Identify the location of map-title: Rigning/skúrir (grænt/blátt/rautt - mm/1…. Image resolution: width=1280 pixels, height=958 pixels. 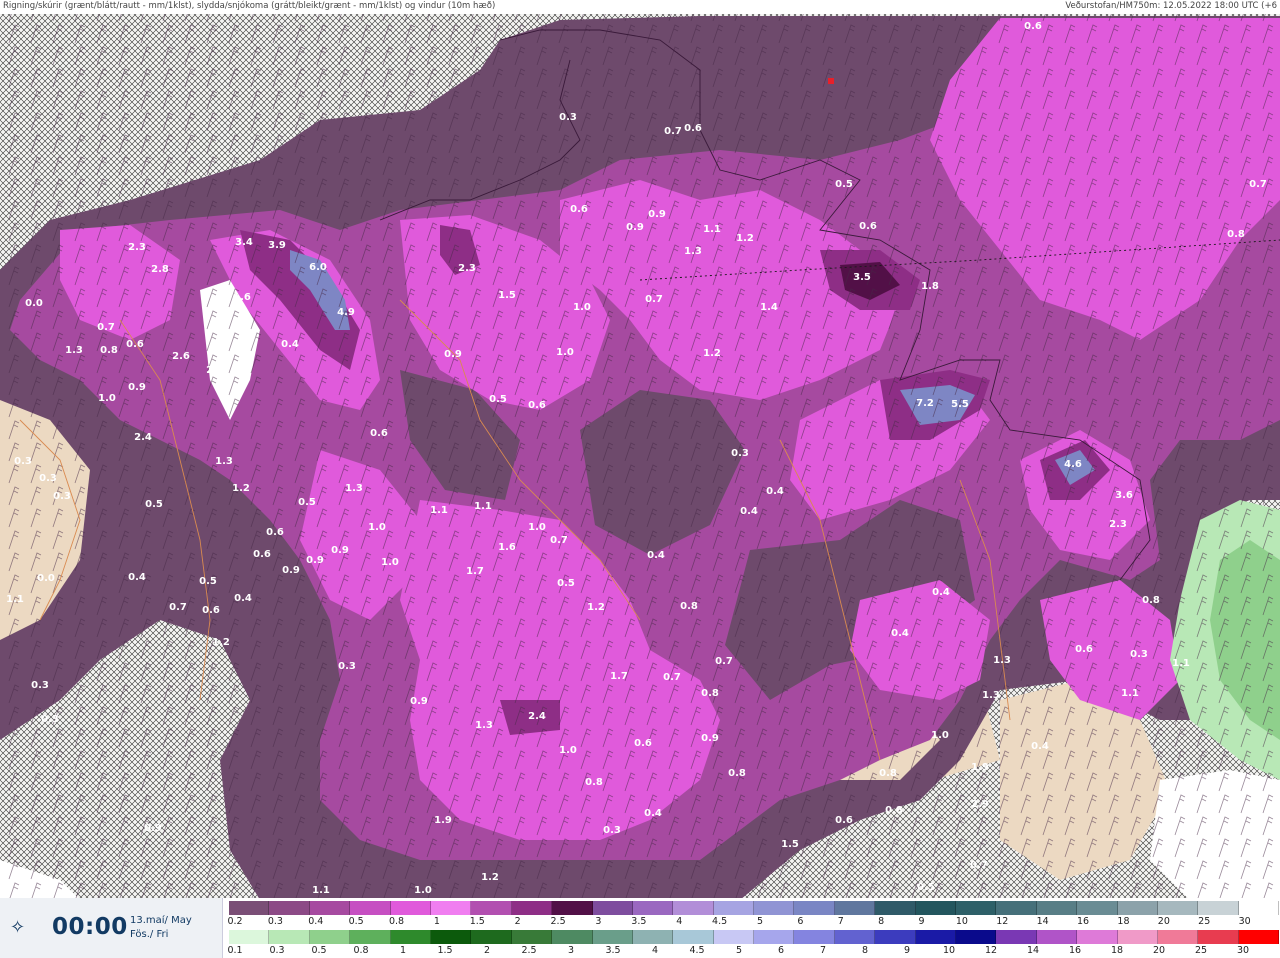
(249, 6).